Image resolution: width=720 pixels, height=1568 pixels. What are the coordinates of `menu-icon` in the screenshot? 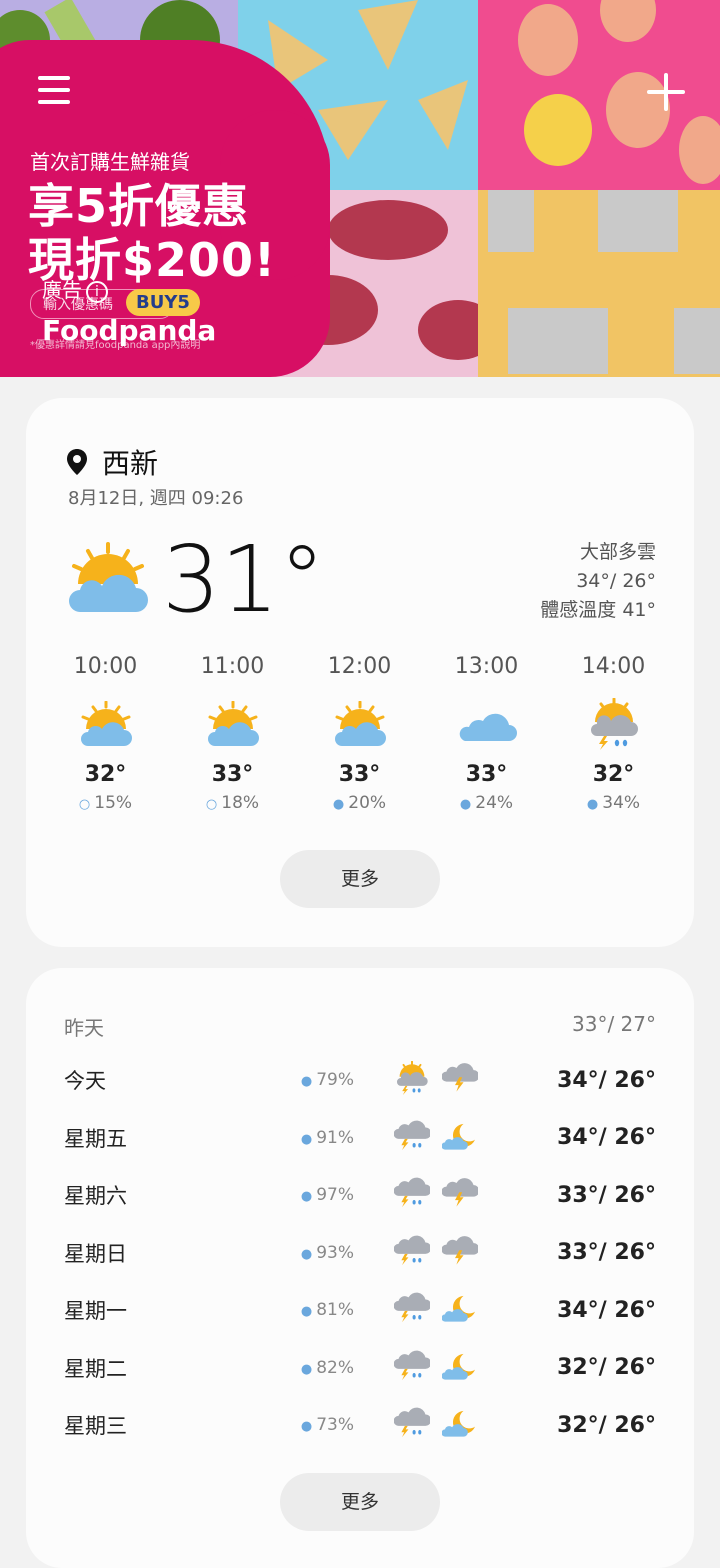 It's located at (54, 91).